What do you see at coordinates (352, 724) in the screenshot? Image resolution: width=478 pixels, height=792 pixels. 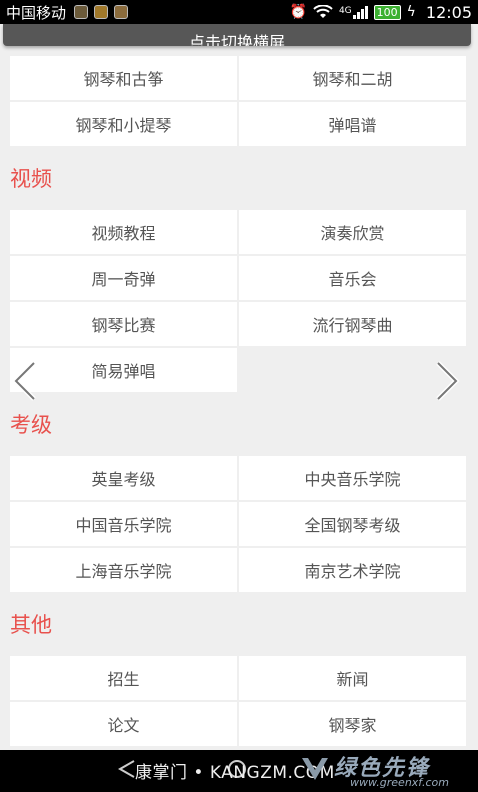 I see `grid-item: 钢琴家` at bounding box center [352, 724].